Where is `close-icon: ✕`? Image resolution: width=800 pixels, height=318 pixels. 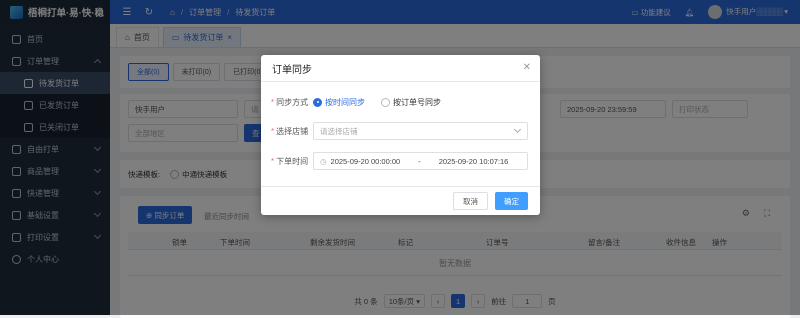
close-icon: ✕ is located at coordinates (527, 67).